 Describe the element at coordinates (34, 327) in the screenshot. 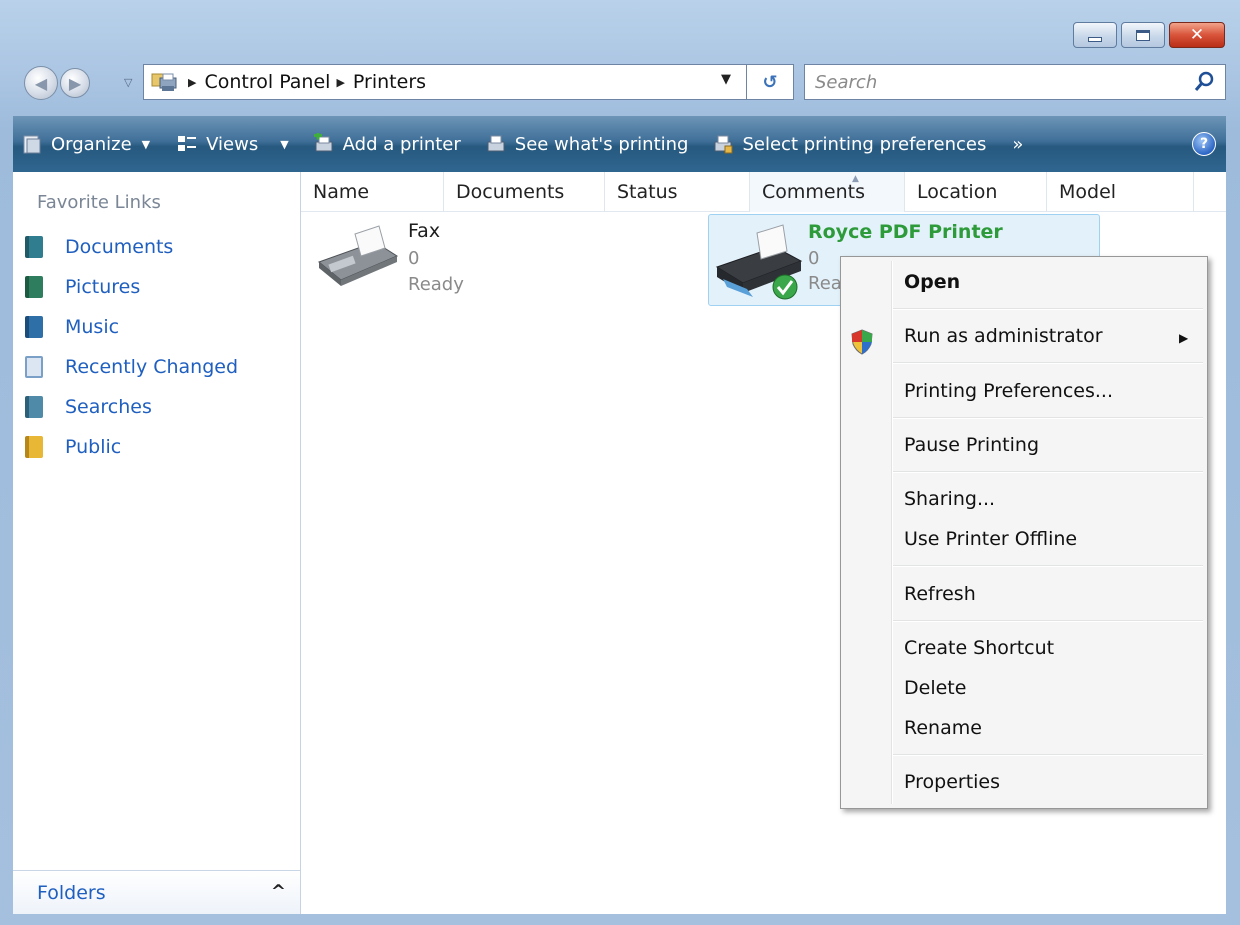

I see `music-icon` at that location.